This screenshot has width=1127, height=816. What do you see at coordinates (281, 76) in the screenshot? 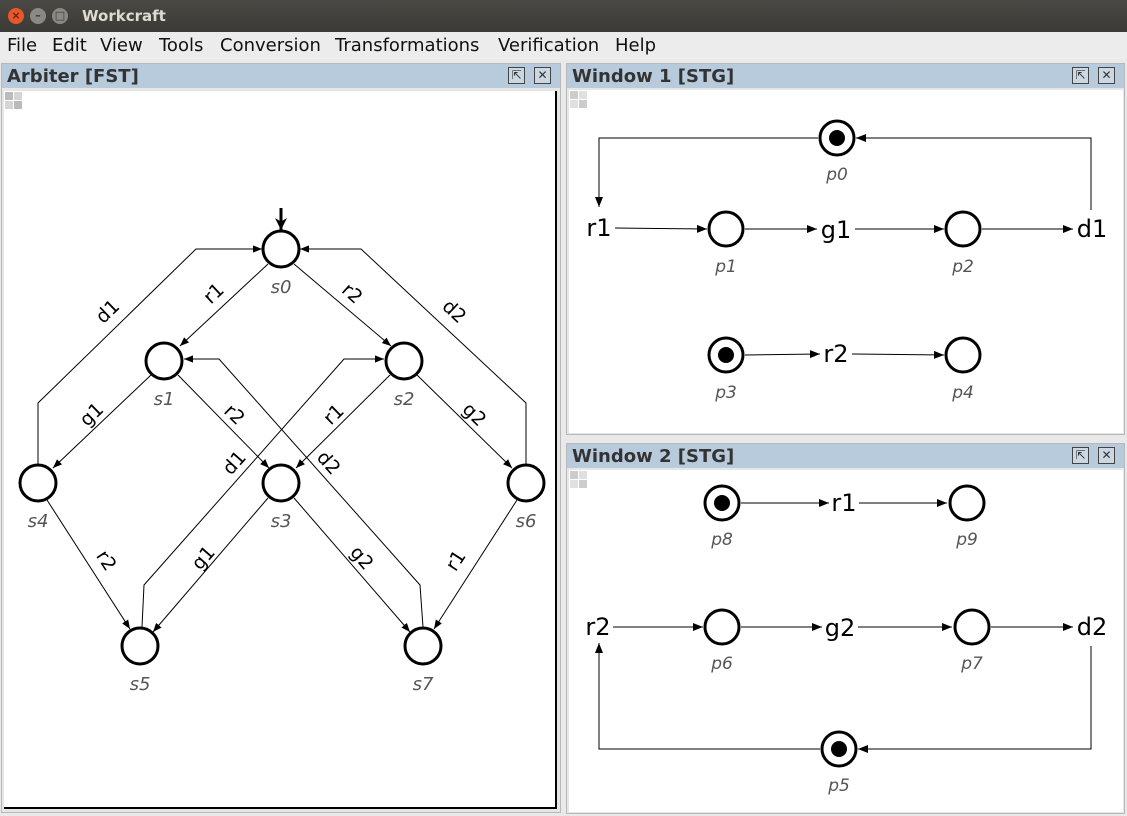
I see `arbiter-panel-titlebar: Arbiter [FST] ⇱ ✕` at bounding box center [281, 76].